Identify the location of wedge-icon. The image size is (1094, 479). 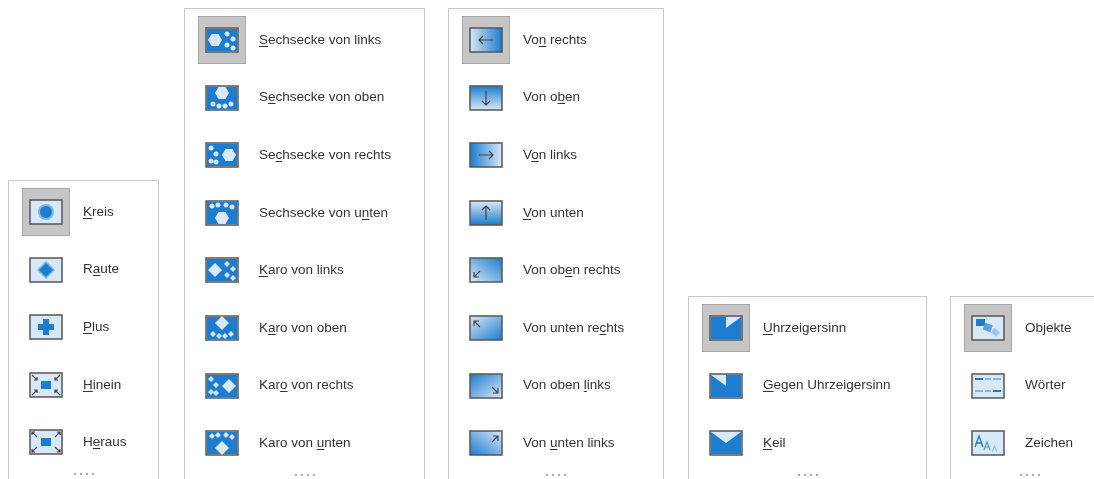
(726, 443).